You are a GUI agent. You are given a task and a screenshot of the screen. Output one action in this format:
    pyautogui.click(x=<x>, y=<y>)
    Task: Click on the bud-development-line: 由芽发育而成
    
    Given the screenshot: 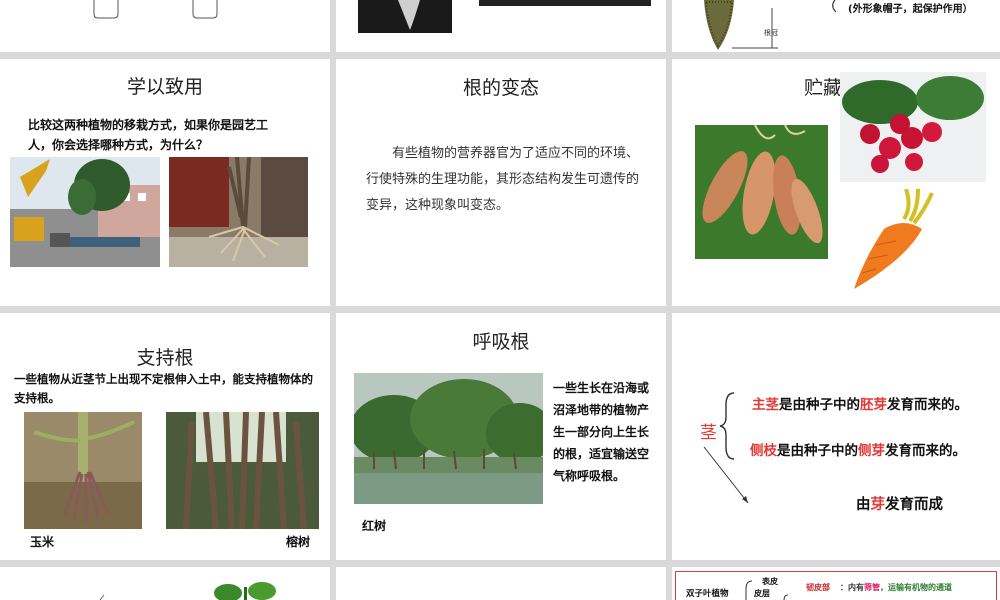 What is the action you would take?
    pyautogui.click(x=899, y=503)
    